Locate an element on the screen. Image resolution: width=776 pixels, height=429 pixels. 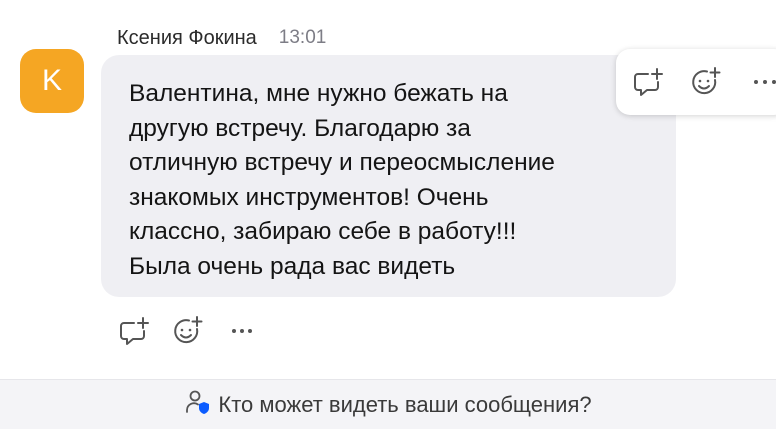
message-hover-toolbar is located at coordinates (696, 82).